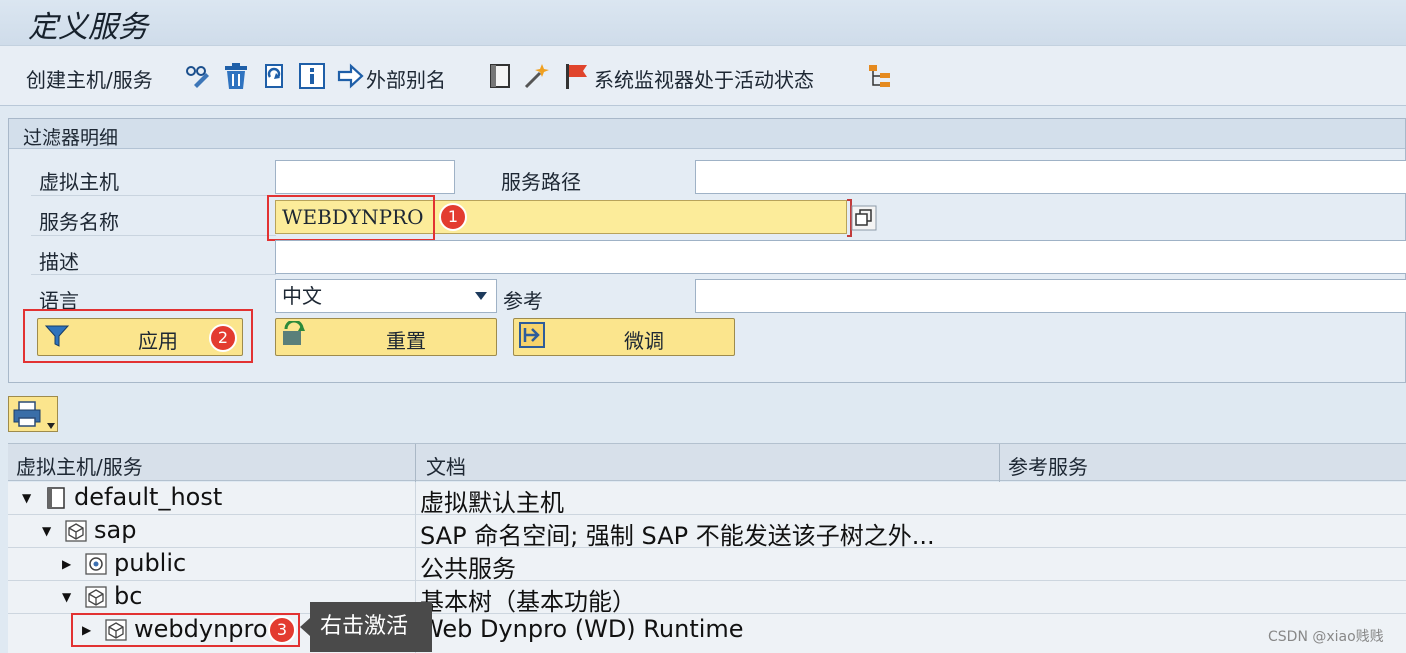 The width and height of the screenshot is (1406, 653). I want to click on finetune-icon, so click(532, 335).